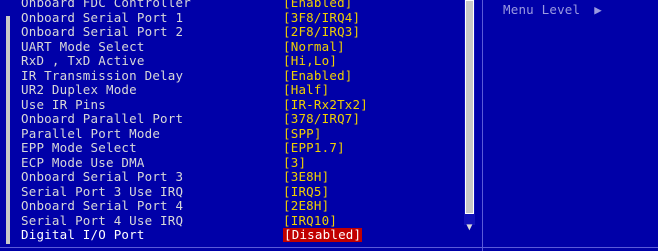  Describe the element at coordinates (321, 17) in the screenshot. I see `setting-value: [3F8/IRQ4]` at that location.